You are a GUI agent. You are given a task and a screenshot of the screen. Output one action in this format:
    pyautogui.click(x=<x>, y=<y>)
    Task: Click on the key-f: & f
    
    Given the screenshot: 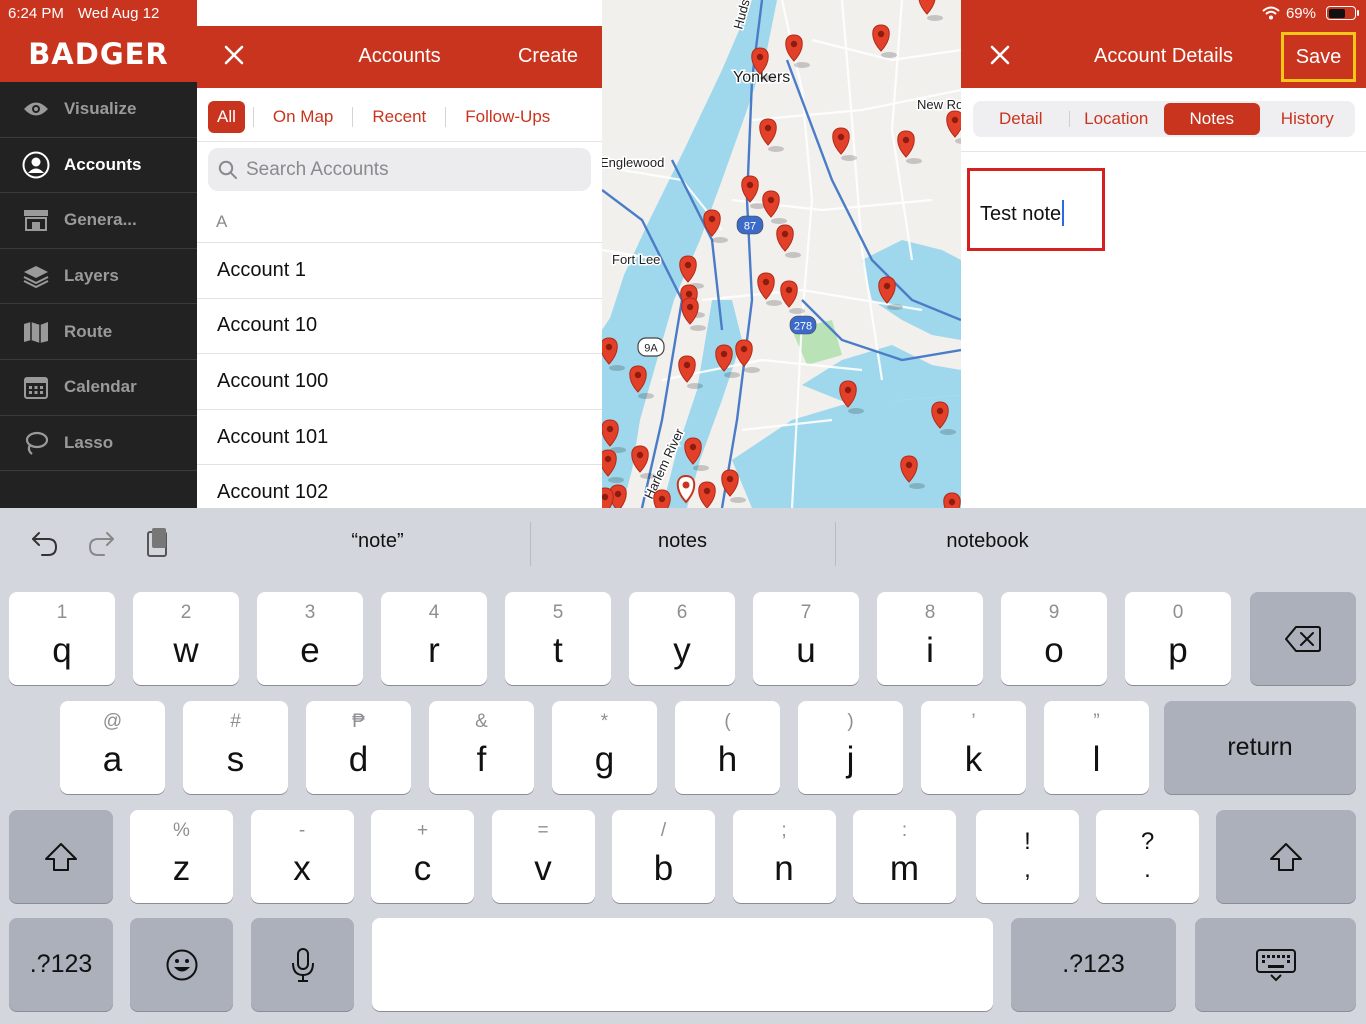 What is the action you would take?
    pyautogui.click(x=481, y=747)
    